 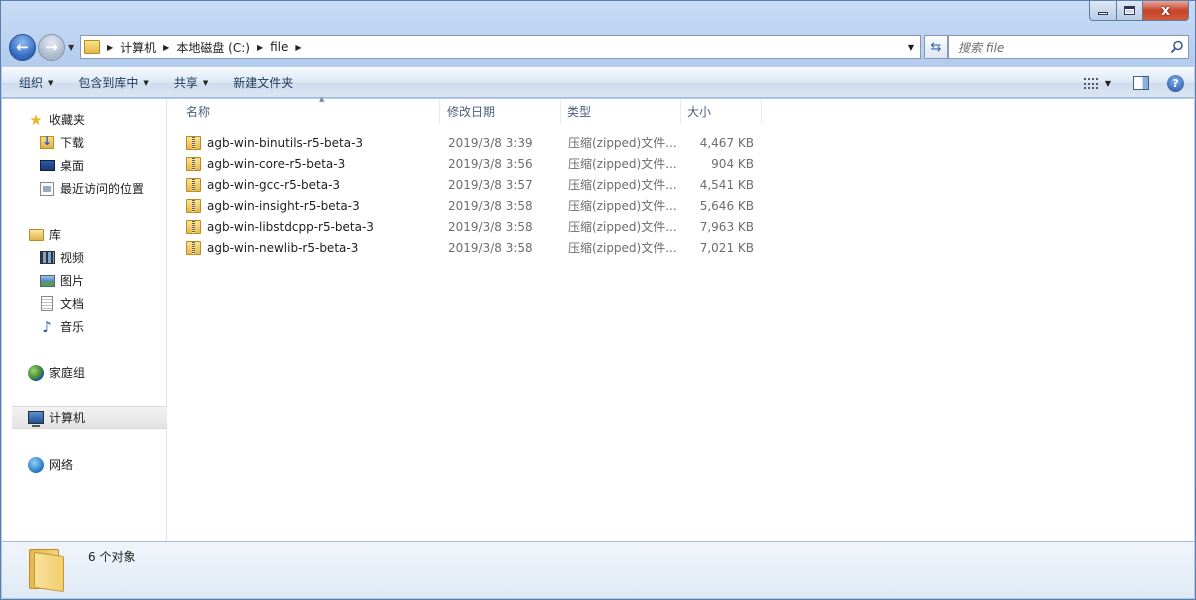 I want to click on documents-icon, so click(x=47, y=303).